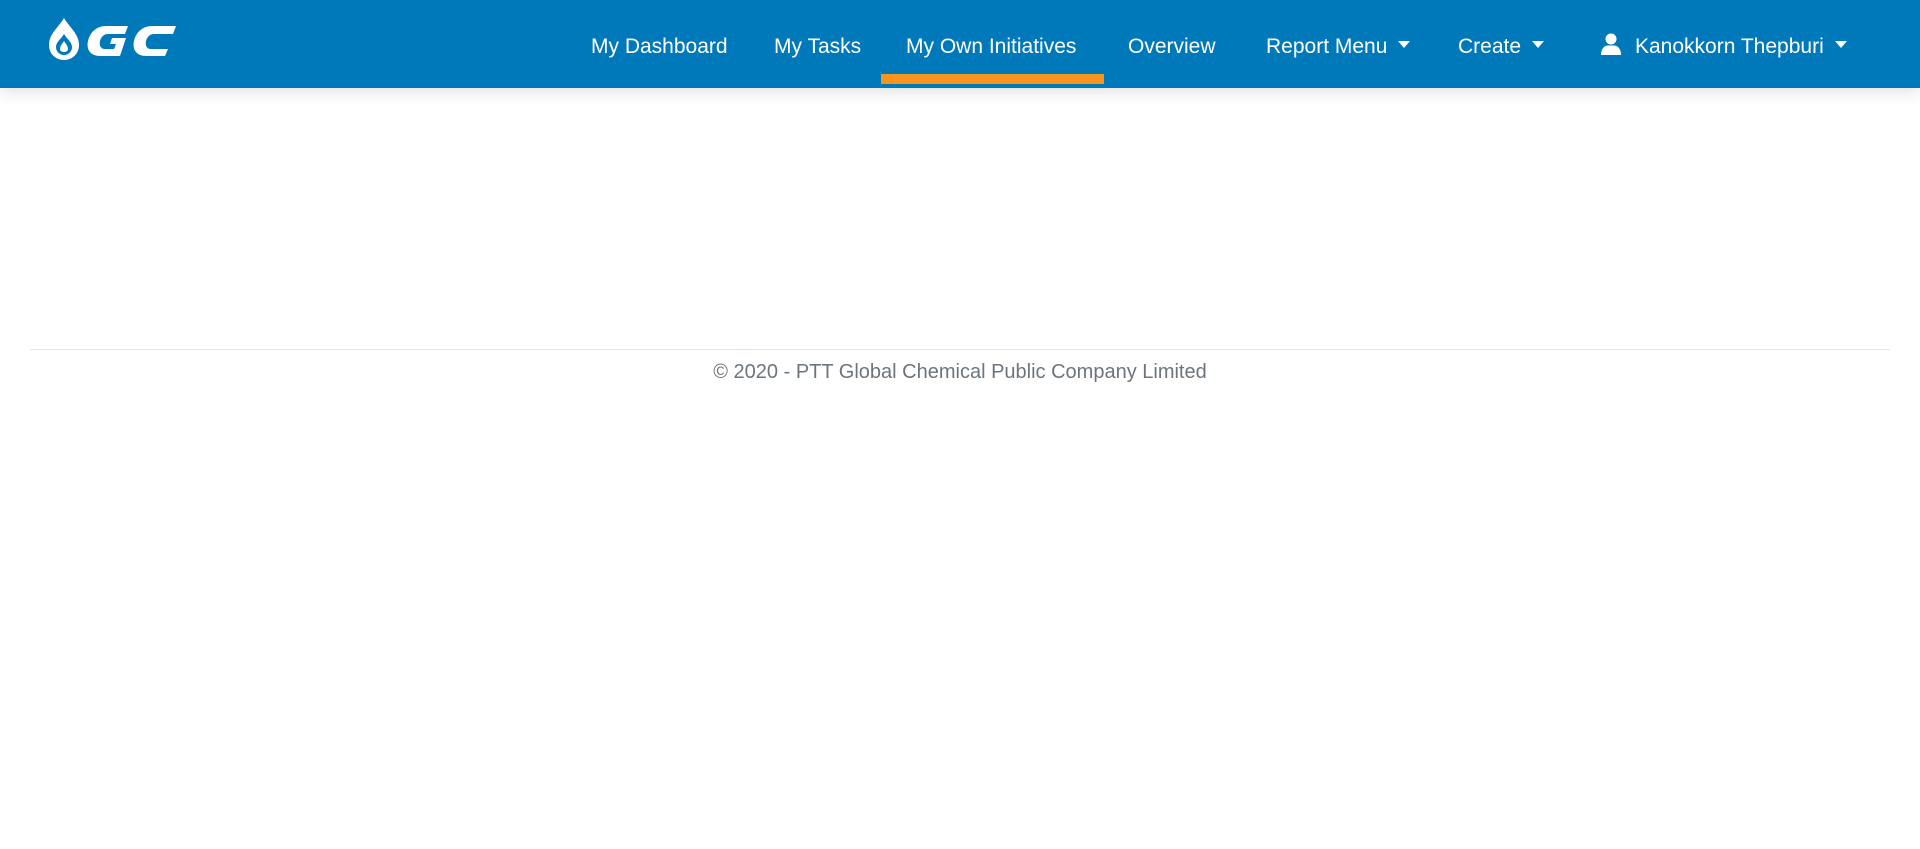 The image size is (1920, 849). I want to click on user-menu-dropdown: Kanokkorn Thepburi, so click(1724, 44).